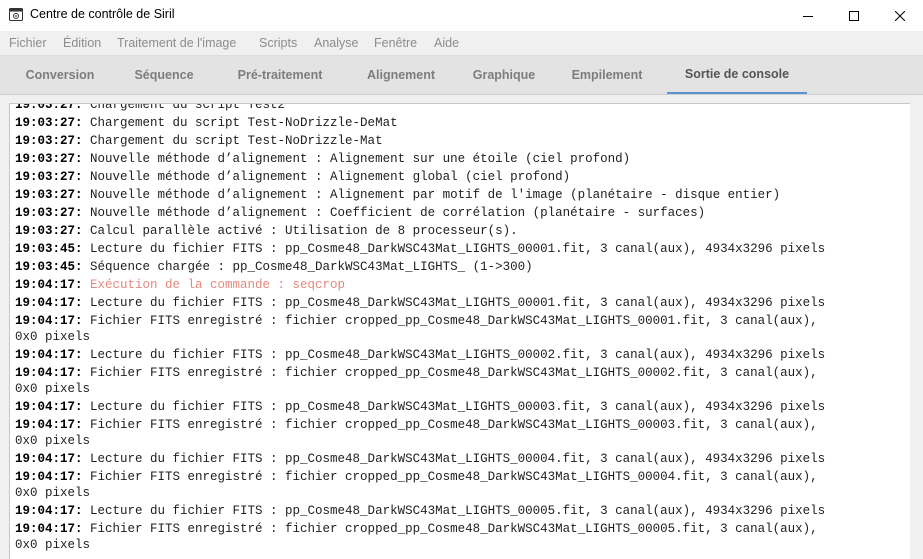 The image size is (923, 559). I want to click on minimize-icon, so click(808, 16).